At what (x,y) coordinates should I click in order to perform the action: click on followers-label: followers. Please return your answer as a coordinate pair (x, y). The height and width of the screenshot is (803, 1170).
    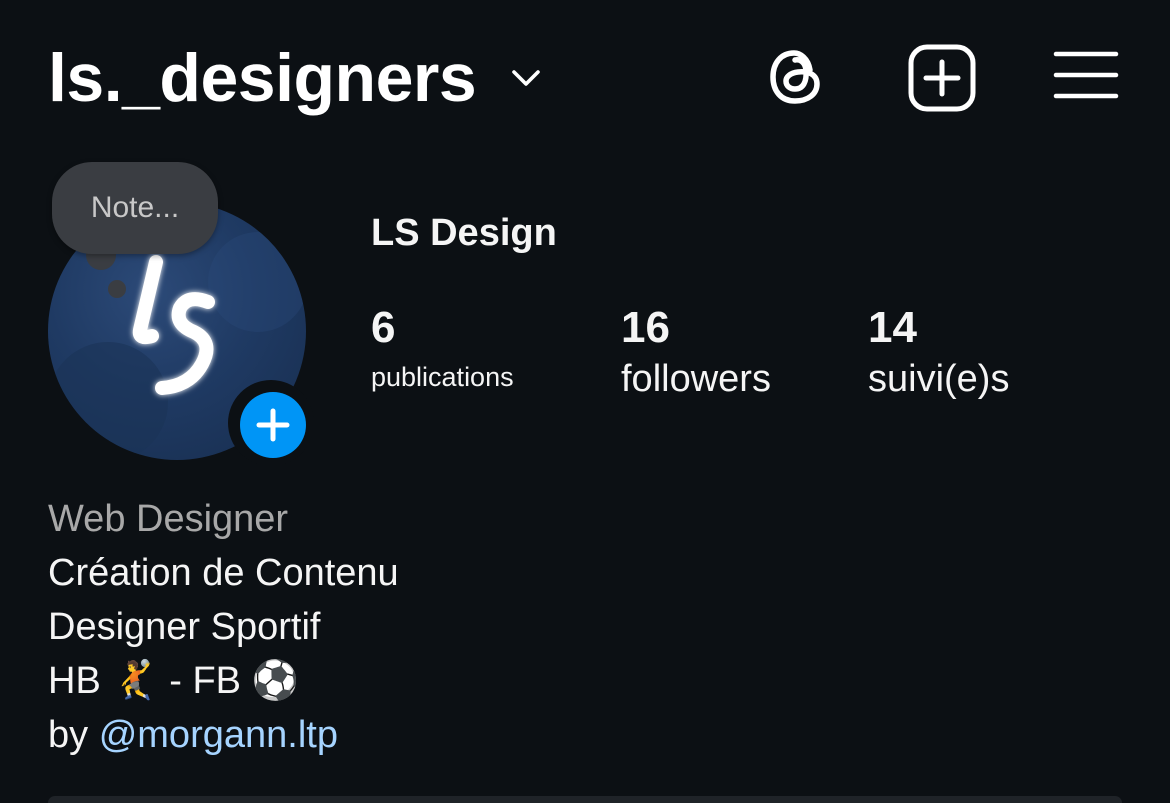
    Looking at the image, I should click on (696, 379).